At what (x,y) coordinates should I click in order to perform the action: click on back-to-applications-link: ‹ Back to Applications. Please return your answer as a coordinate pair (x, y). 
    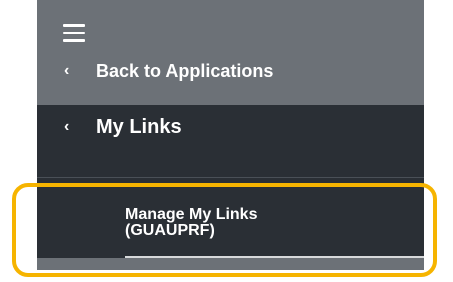
    Looking at the image, I should click on (230, 71).